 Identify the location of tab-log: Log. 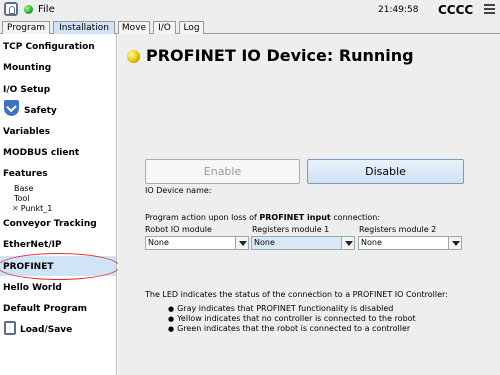
(191, 27).